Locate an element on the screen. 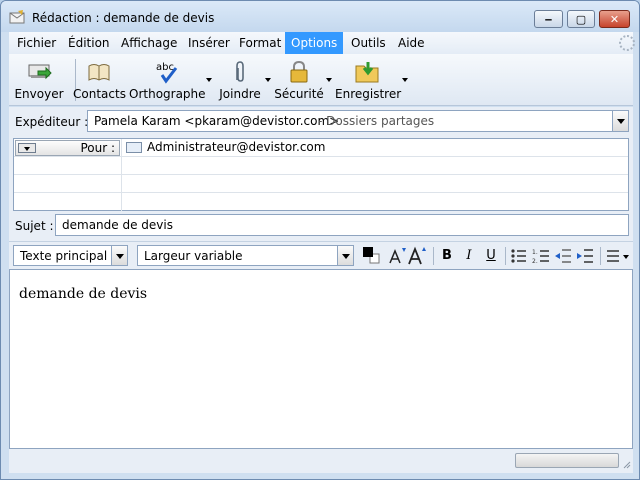 The height and width of the screenshot is (480, 640). paragraph-style-value: Texte principal is located at coordinates (64, 256).